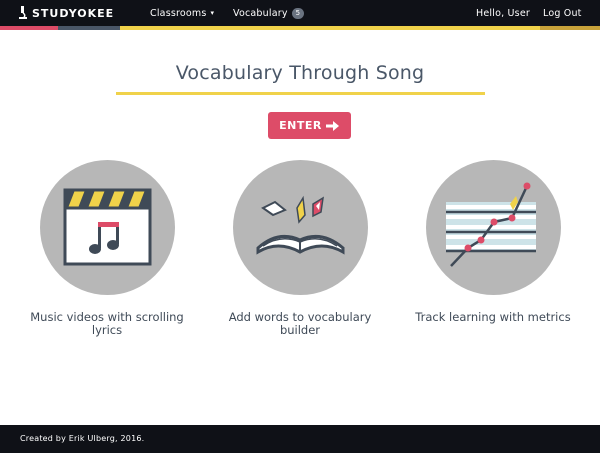 This screenshot has width=600, height=453. What do you see at coordinates (260, 13) in the screenshot?
I see `nav-vocabulary-label: Vocabulary` at bounding box center [260, 13].